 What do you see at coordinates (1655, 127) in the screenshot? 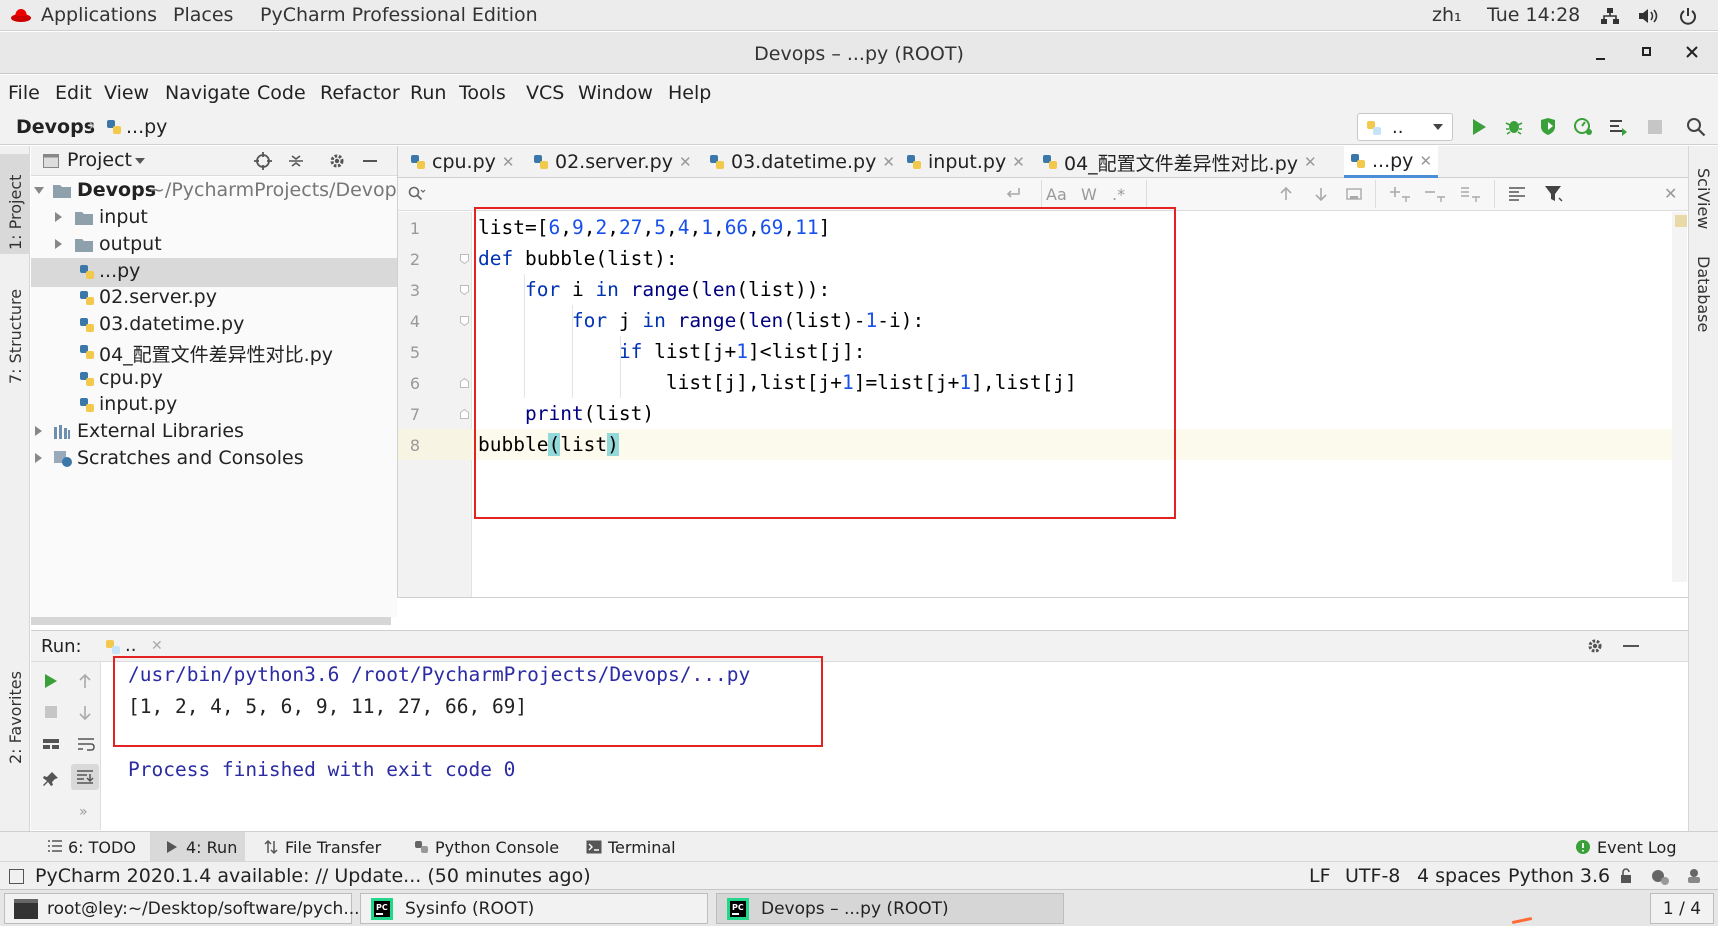
I see `stop-icon` at bounding box center [1655, 127].